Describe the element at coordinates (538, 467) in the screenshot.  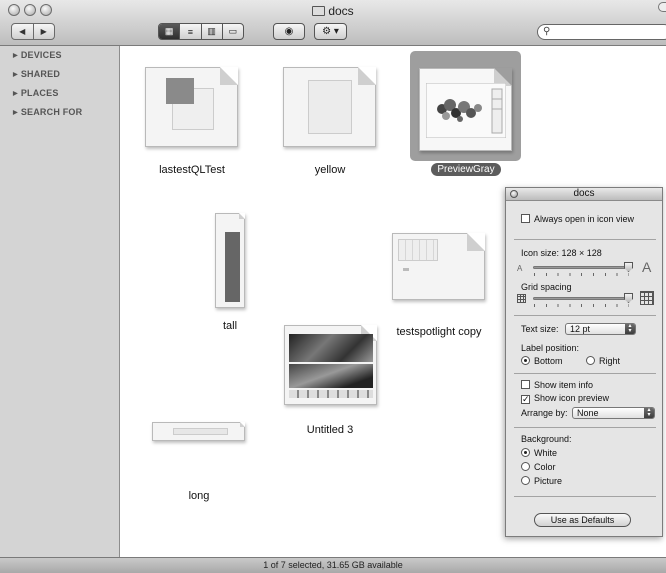
I see `background-color-radio: Color` at that location.